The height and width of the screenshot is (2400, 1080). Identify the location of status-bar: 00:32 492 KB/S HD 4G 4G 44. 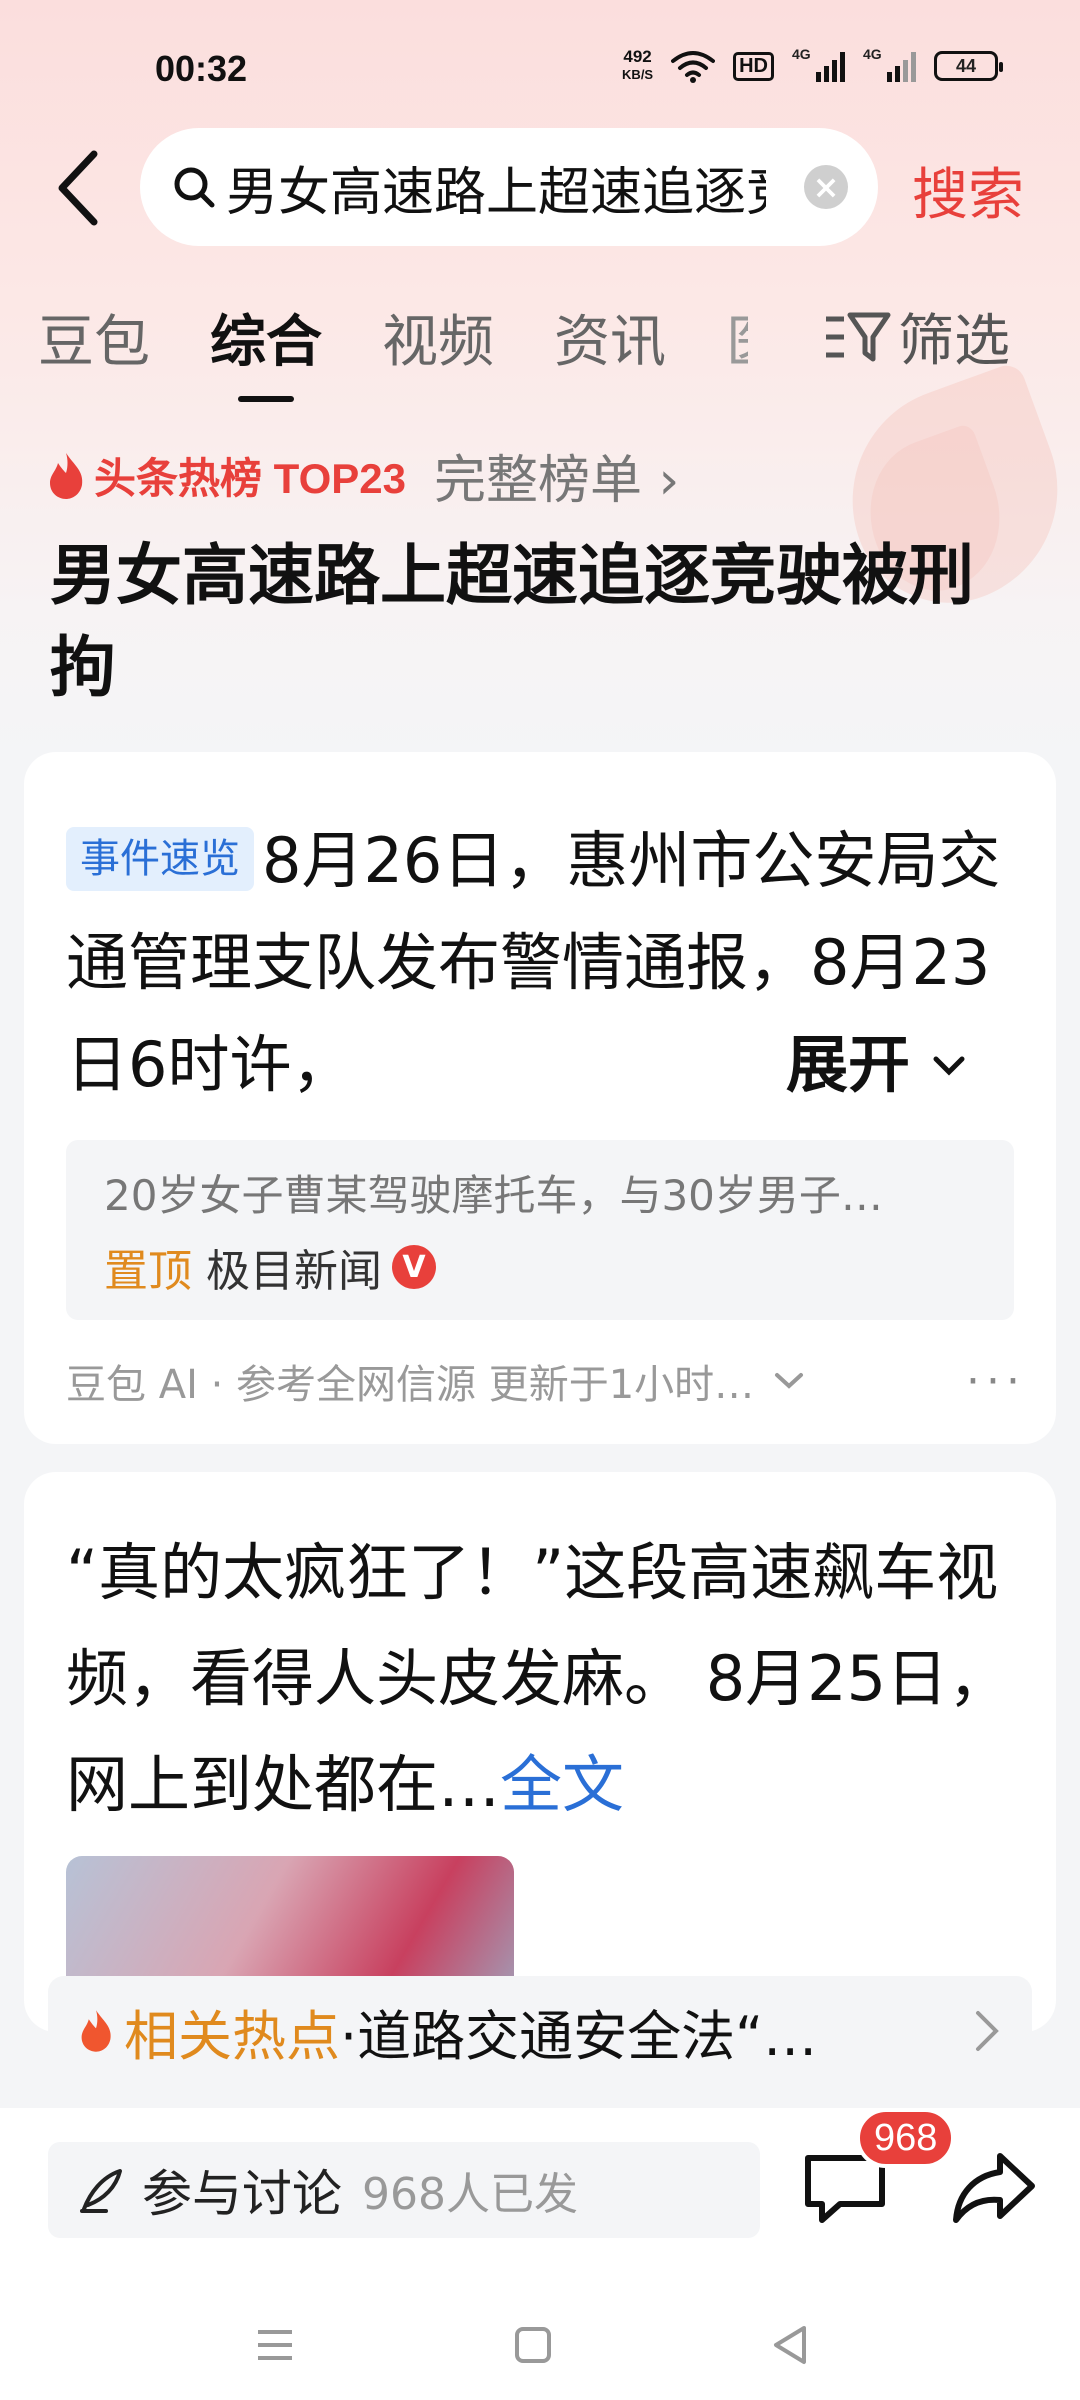
(540, 65).